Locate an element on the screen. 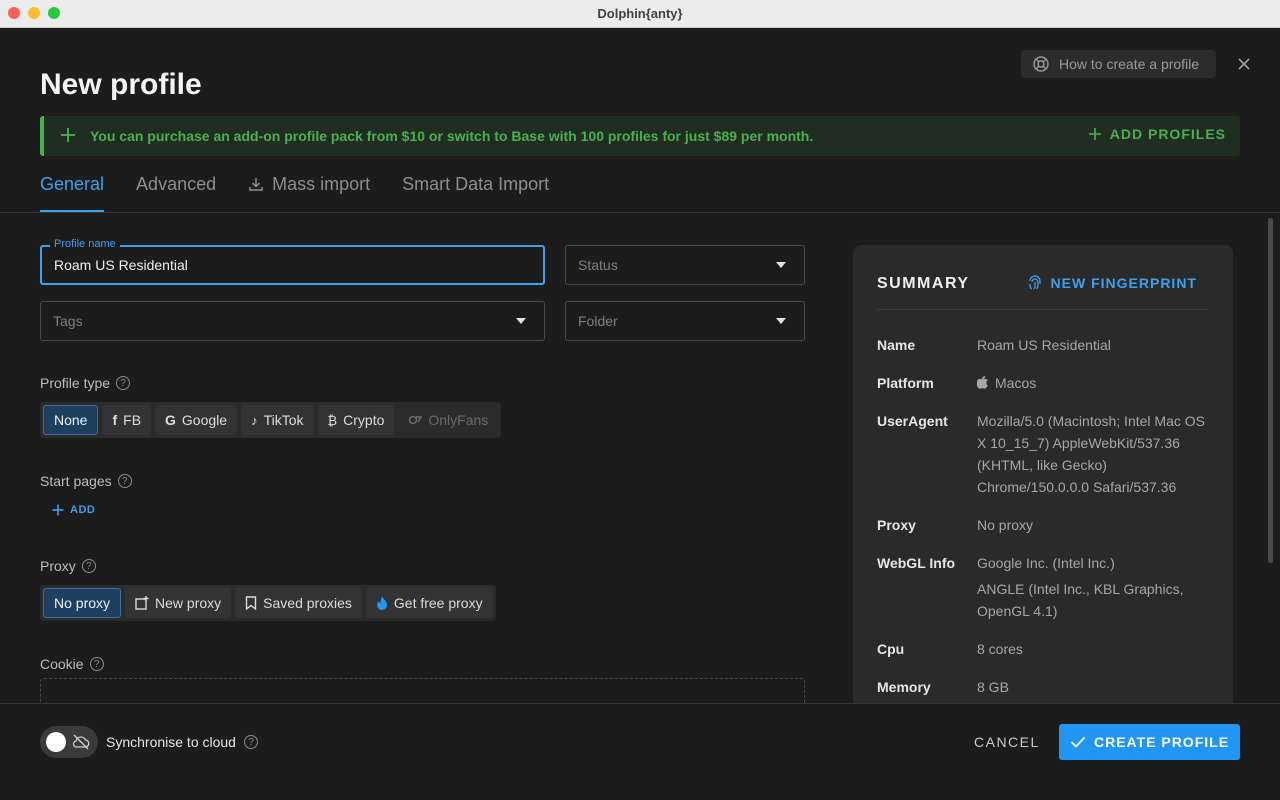  summary-title: SUMMARY is located at coordinates (923, 283).